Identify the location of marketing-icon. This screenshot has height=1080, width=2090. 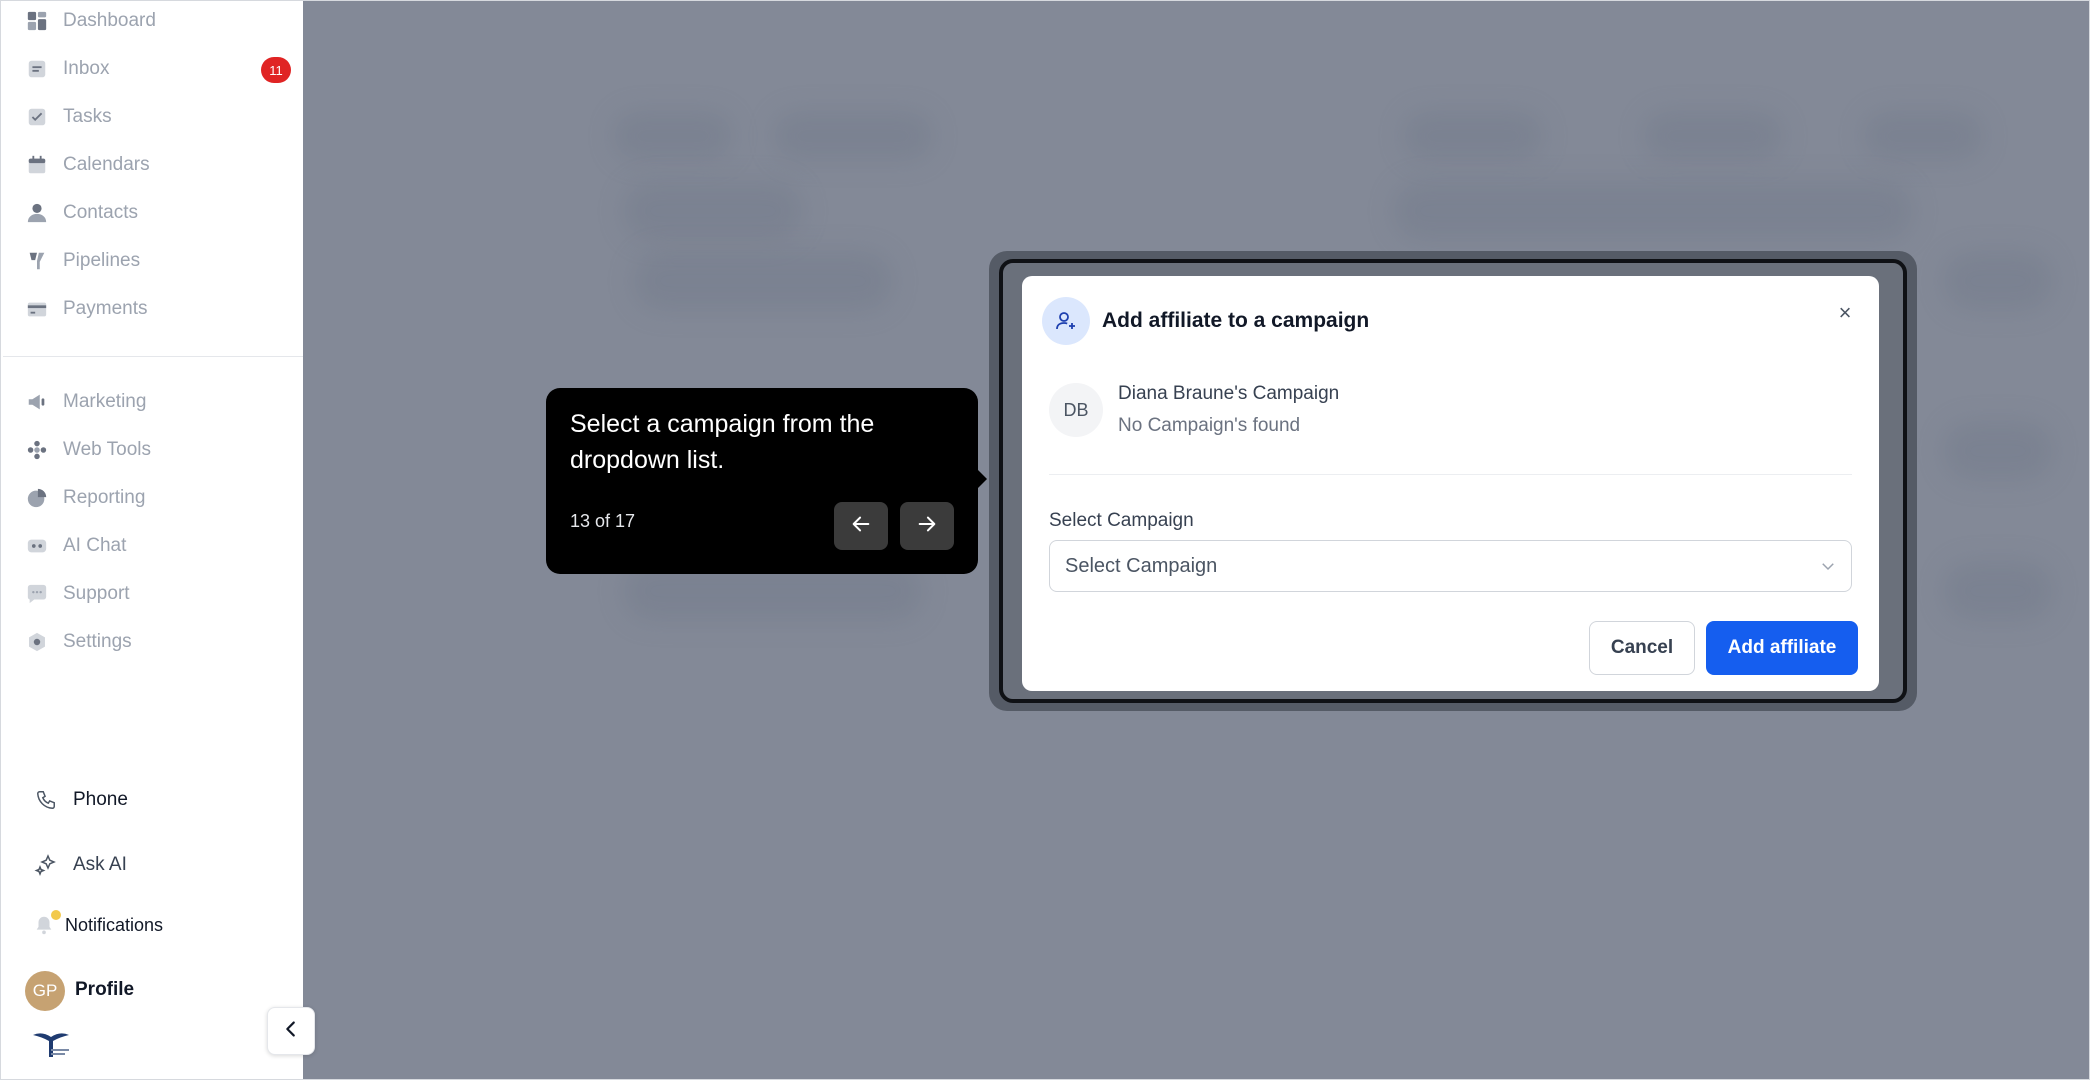
(37, 402).